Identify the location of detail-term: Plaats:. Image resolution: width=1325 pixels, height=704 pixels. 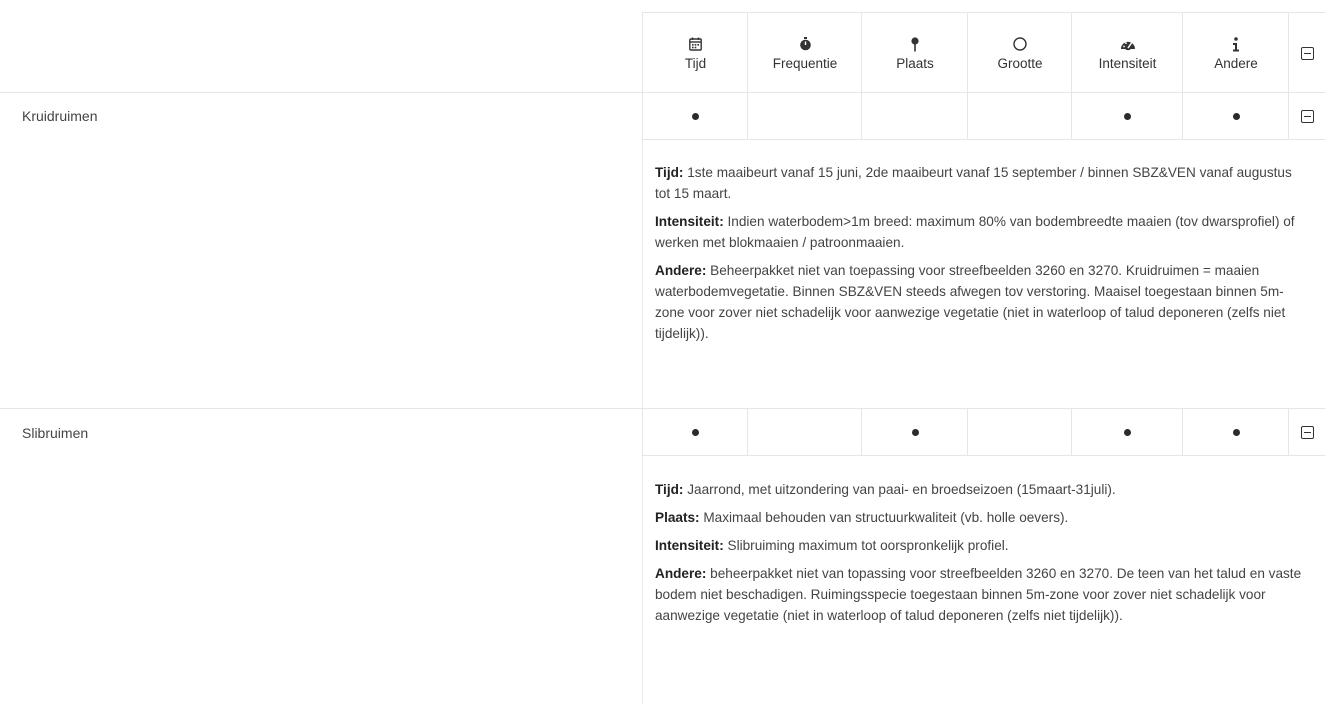
(677, 517).